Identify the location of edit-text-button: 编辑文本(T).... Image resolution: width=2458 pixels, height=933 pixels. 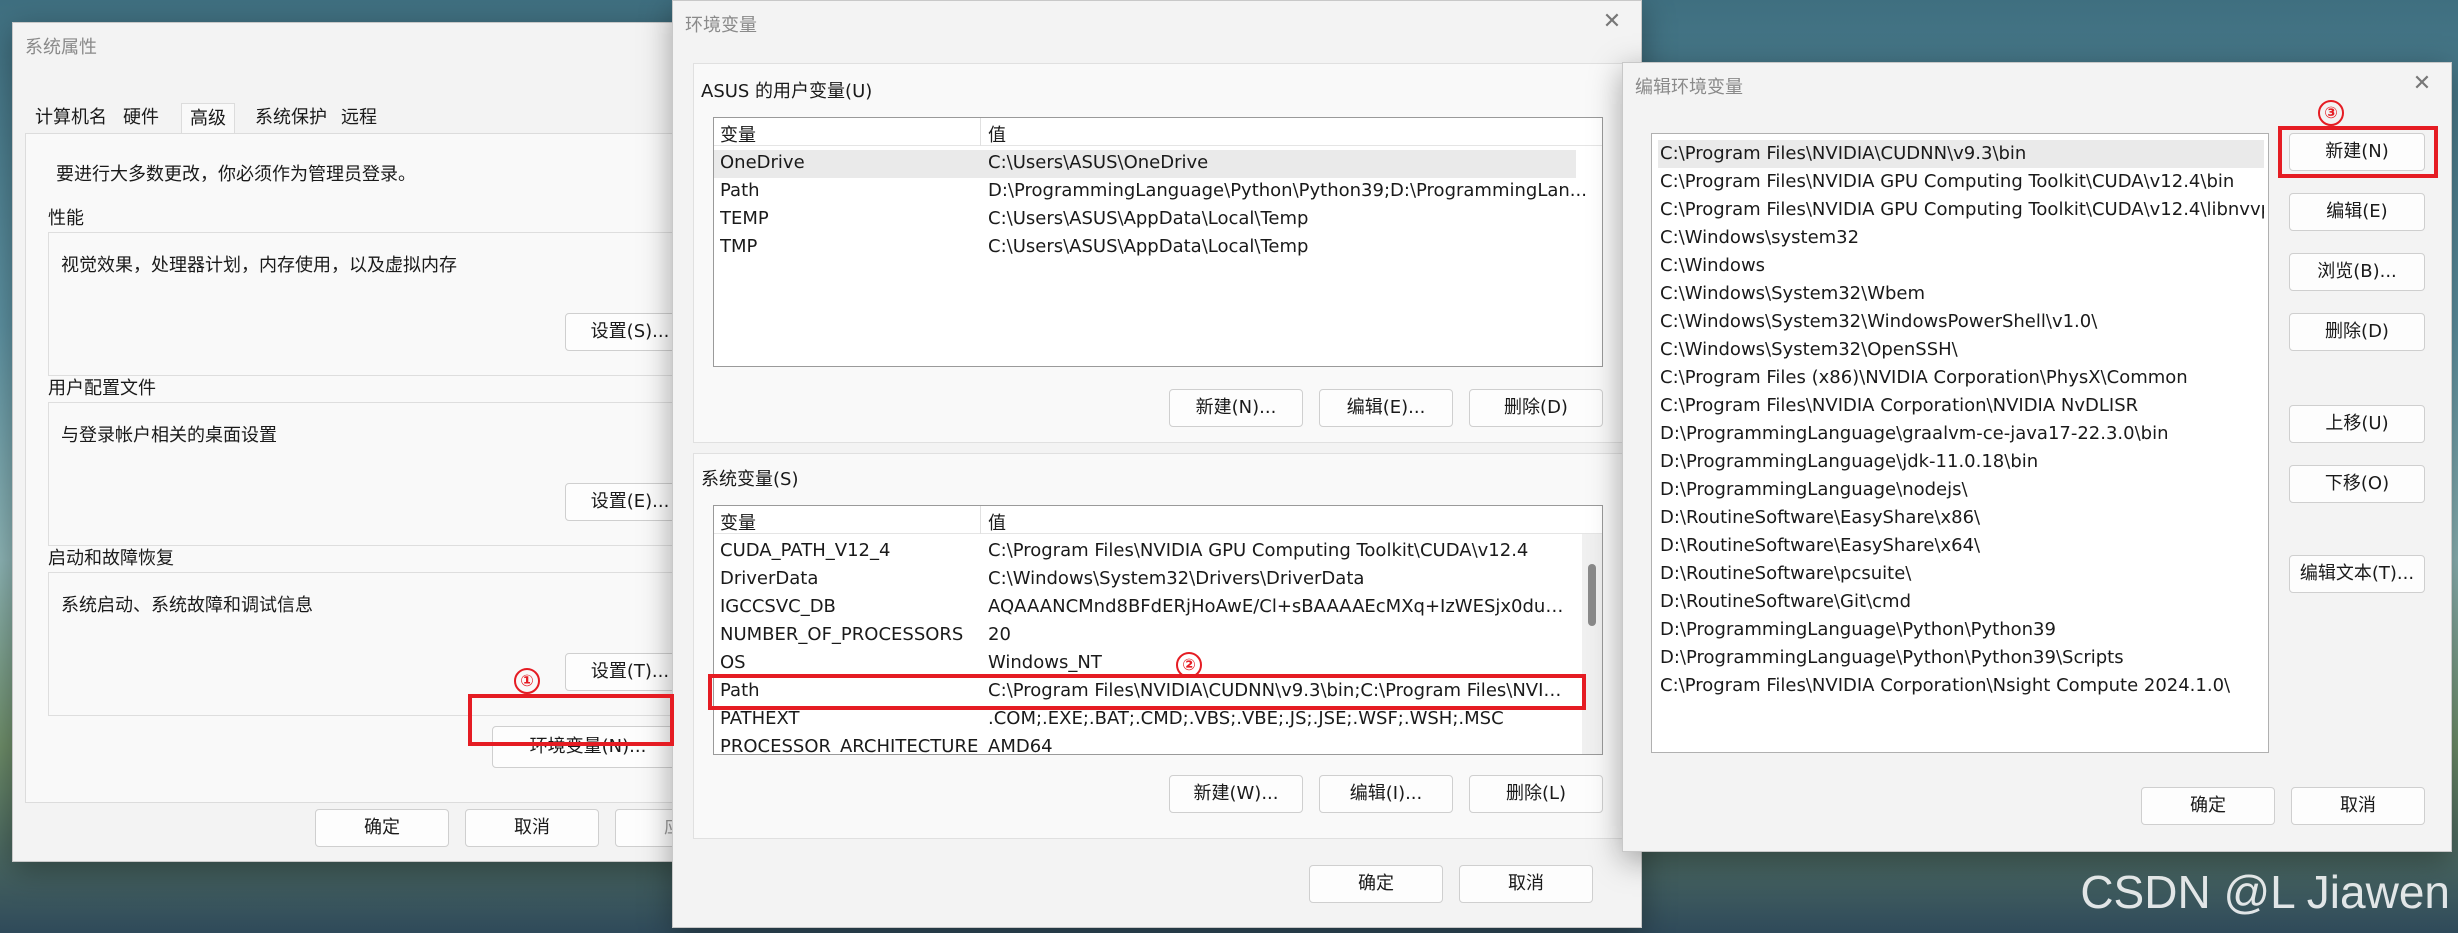
(2357, 574).